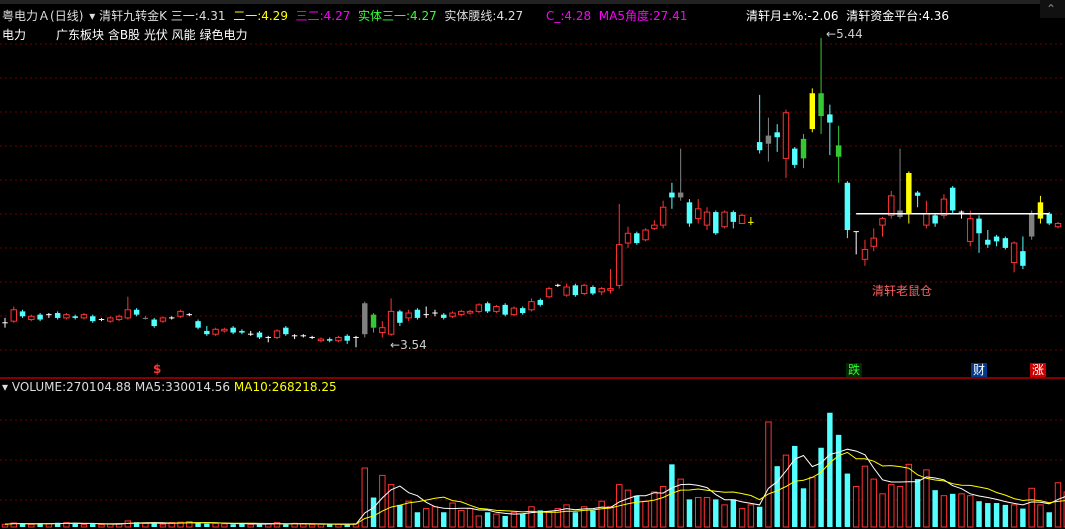 This screenshot has height=529, width=1065. I want to click on trap-text: 清轩老鼠仓, so click(902, 291).